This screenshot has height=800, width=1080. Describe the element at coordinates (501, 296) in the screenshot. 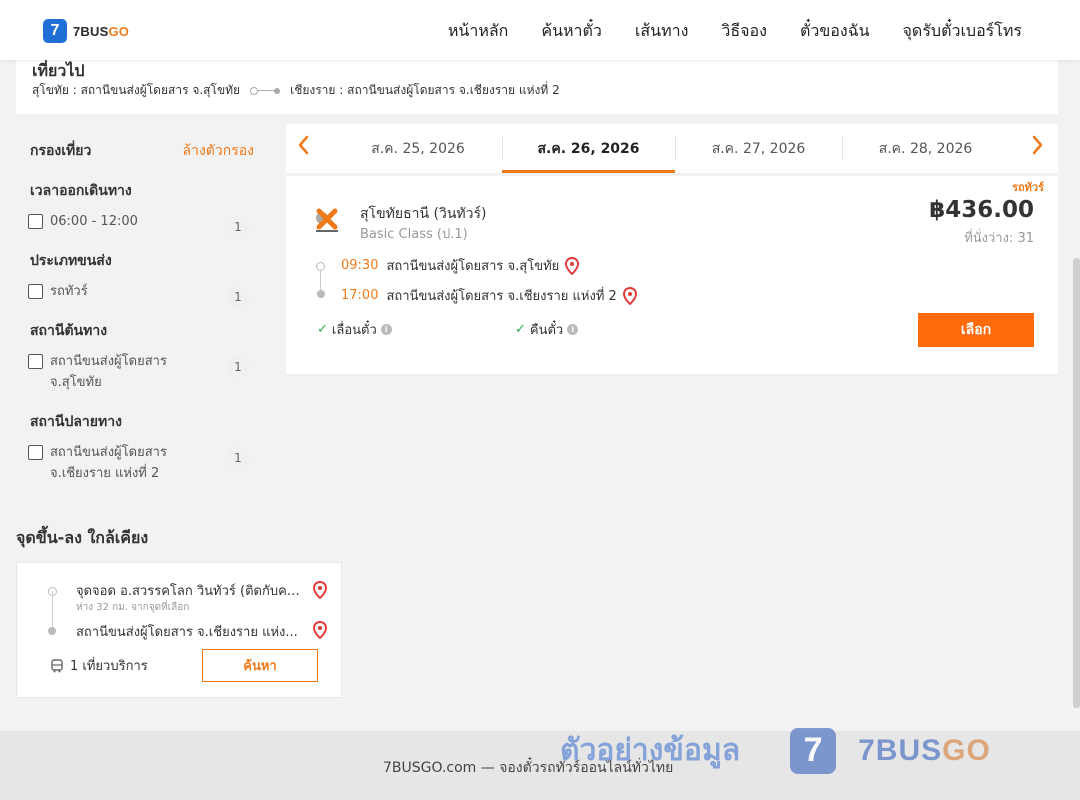

I see `arrival-station: สถานีขนส่งผู้โดยสาร จ.เชียงราย แห่งที่ 2` at that location.